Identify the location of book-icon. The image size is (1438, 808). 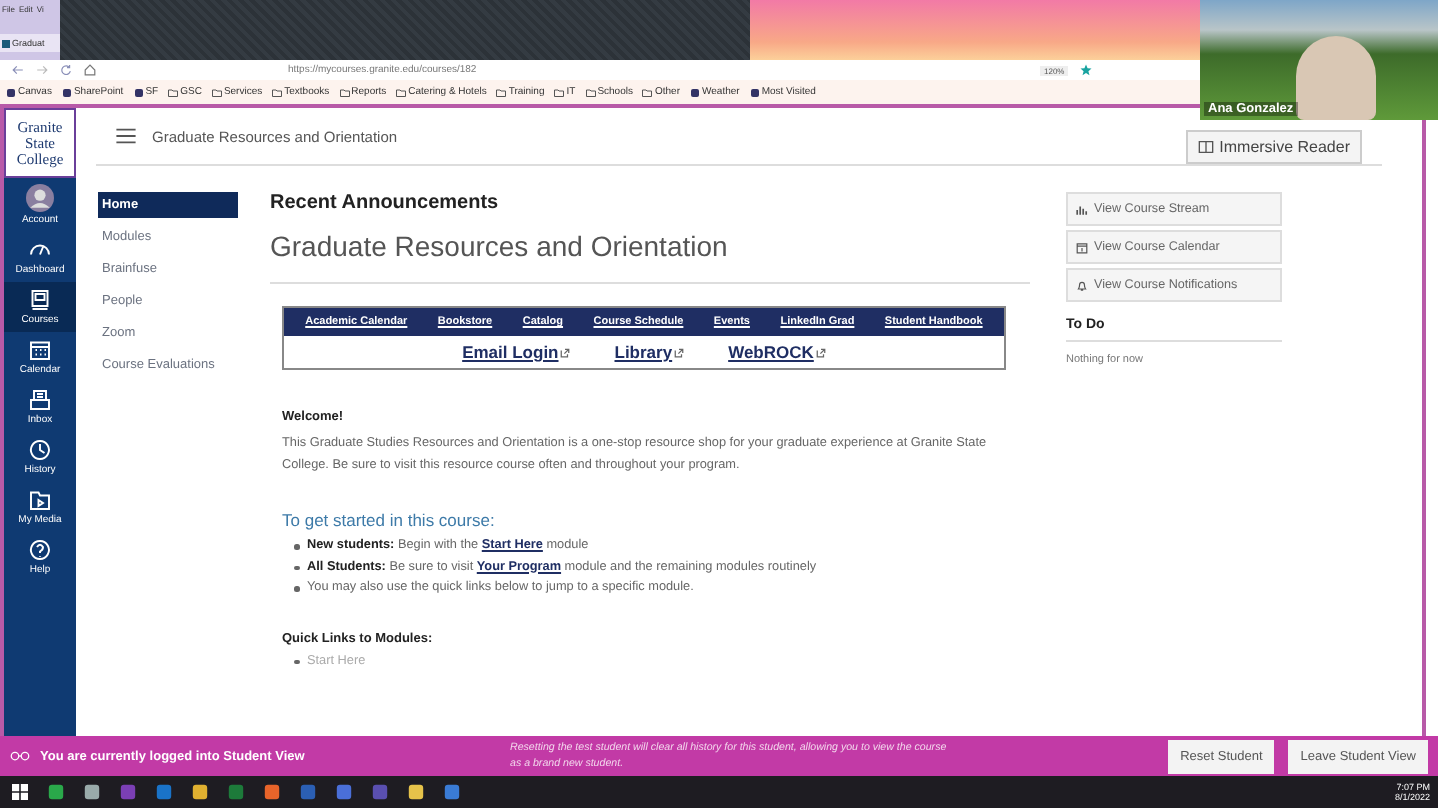
(1205, 146).